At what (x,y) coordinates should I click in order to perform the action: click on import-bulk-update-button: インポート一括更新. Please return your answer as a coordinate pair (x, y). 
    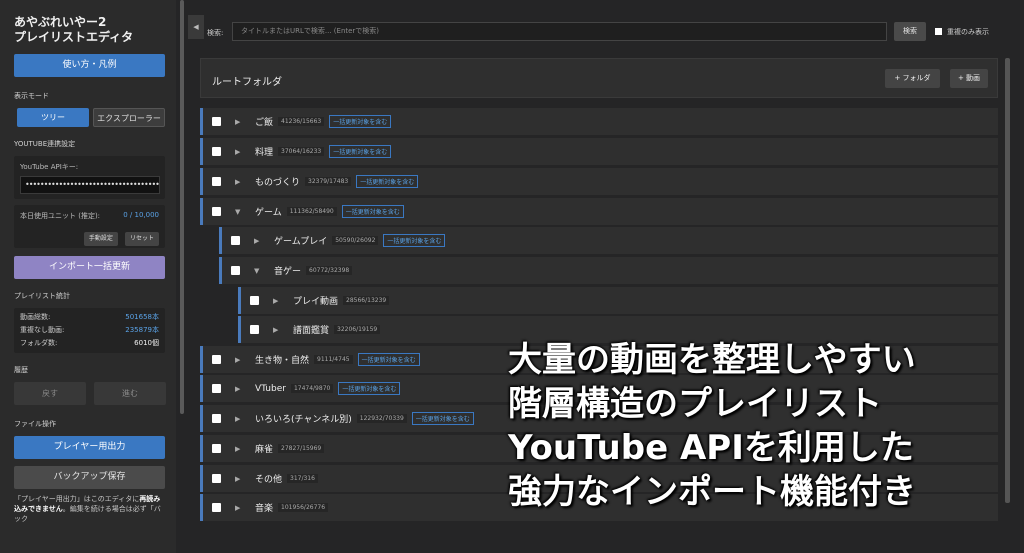
    Looking at the image, I should click on (89, 267).